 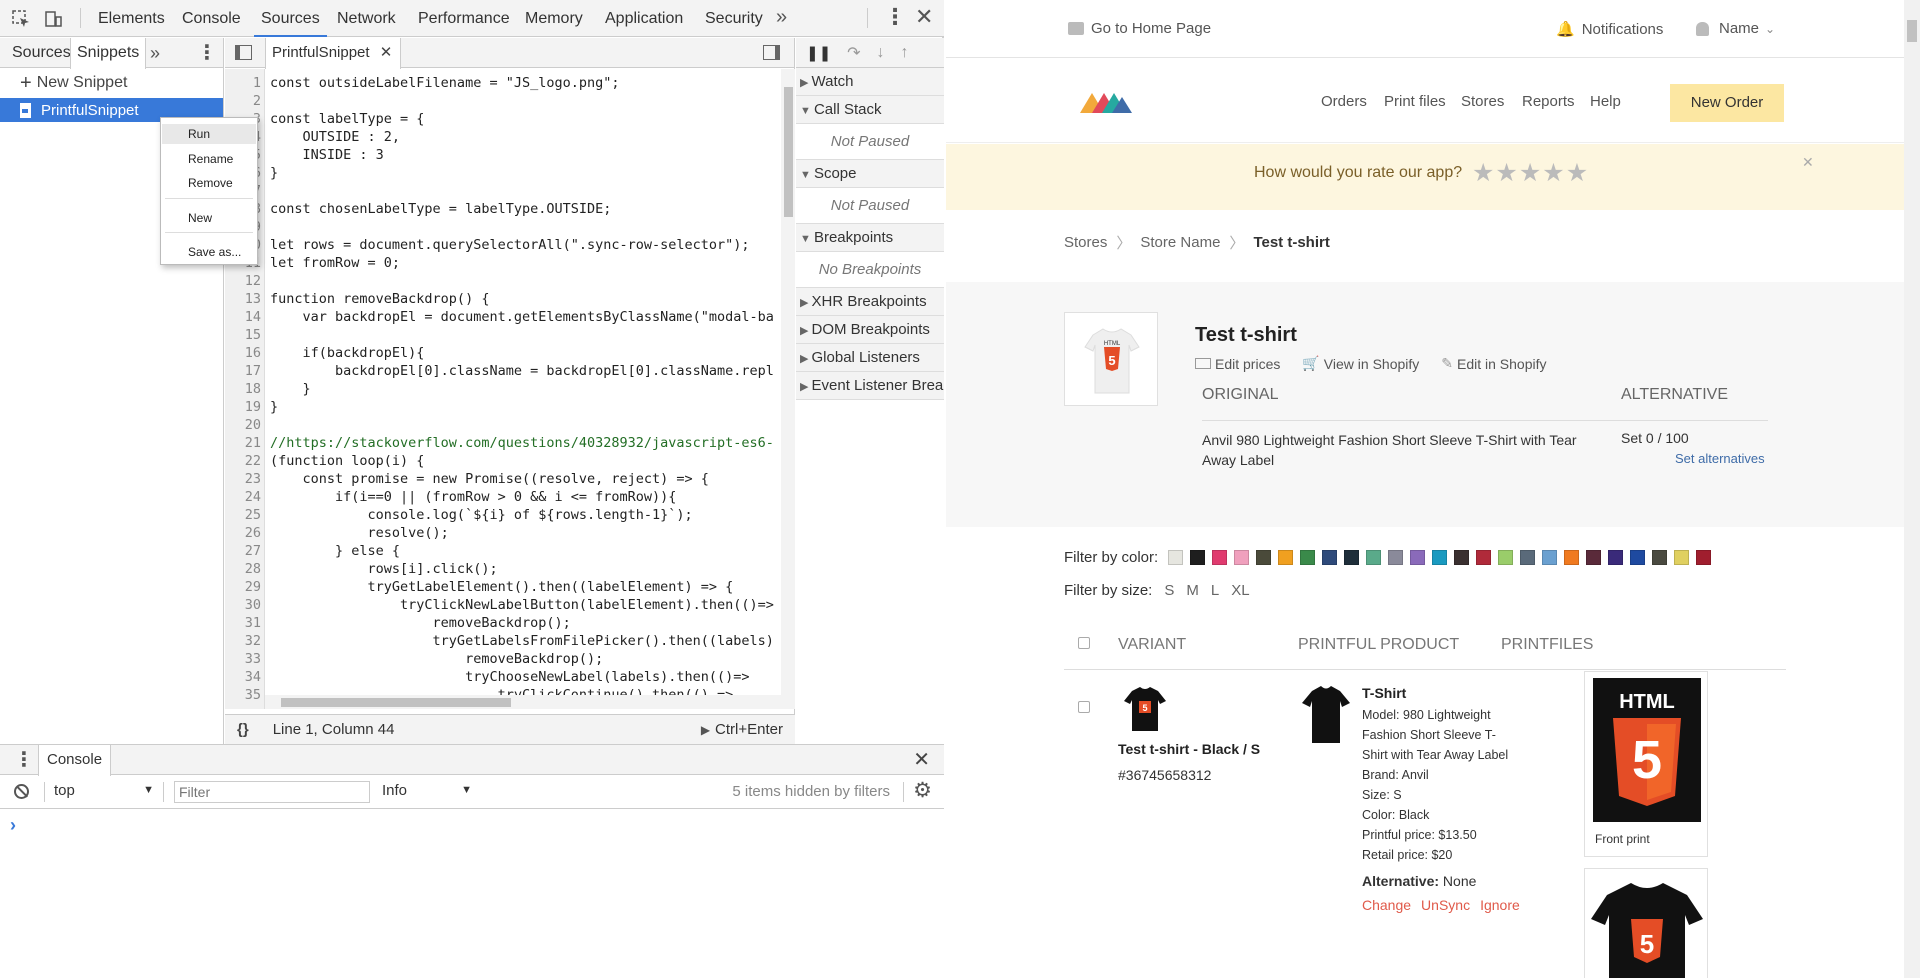 I want to click on toggle-debugger-icon, so click(x=771, y=52).